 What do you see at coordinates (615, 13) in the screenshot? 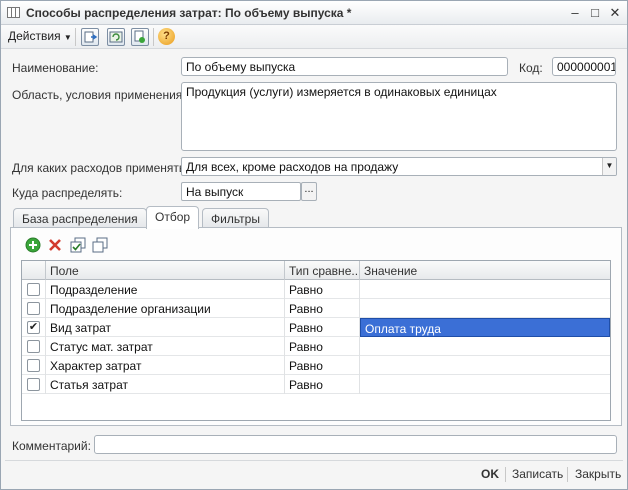
I see `close-icon: ✕` at bounding box center [615, 13].